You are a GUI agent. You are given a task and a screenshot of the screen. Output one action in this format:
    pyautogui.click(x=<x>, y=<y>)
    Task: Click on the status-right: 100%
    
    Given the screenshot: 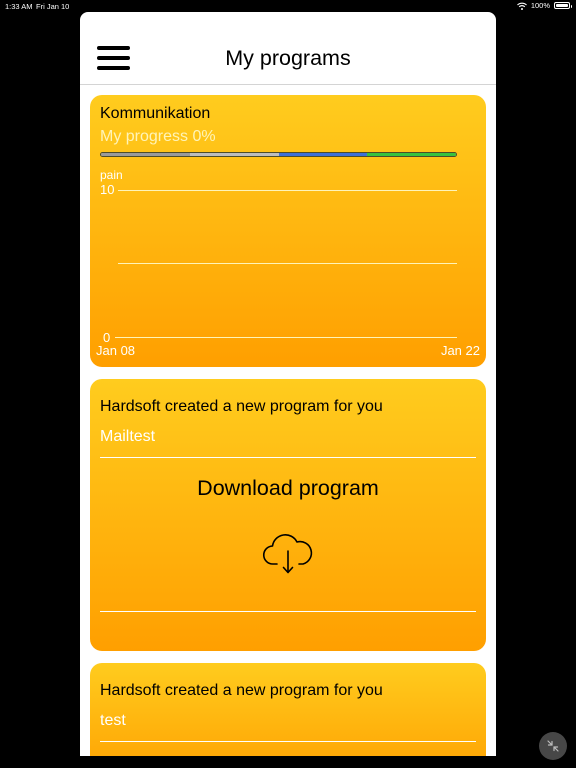 What is the action you would take?
    pyautogui.click(x=544, y=5)
    